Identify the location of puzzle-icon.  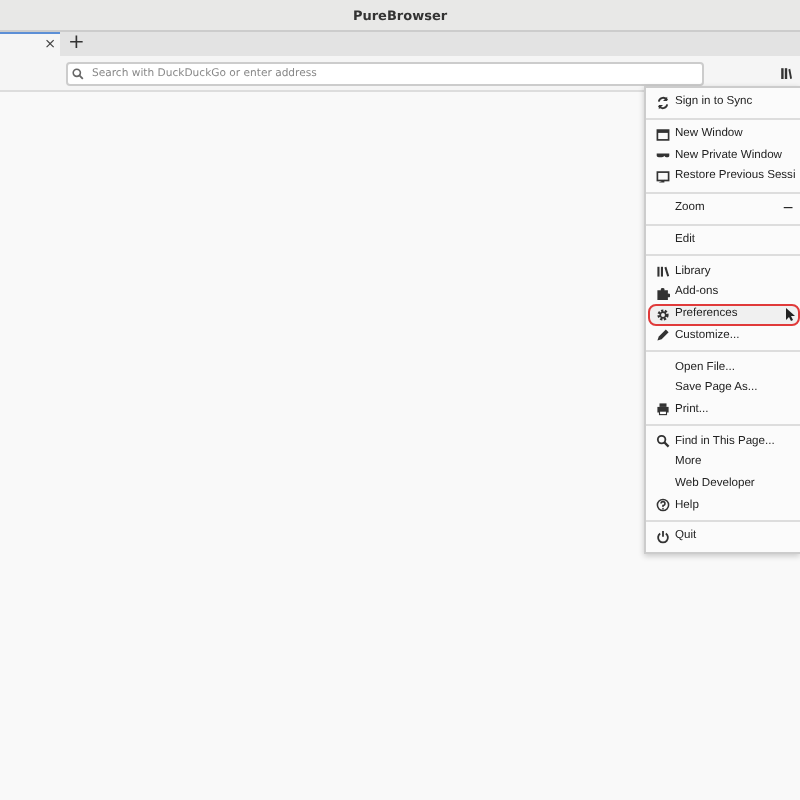
(663, 292).